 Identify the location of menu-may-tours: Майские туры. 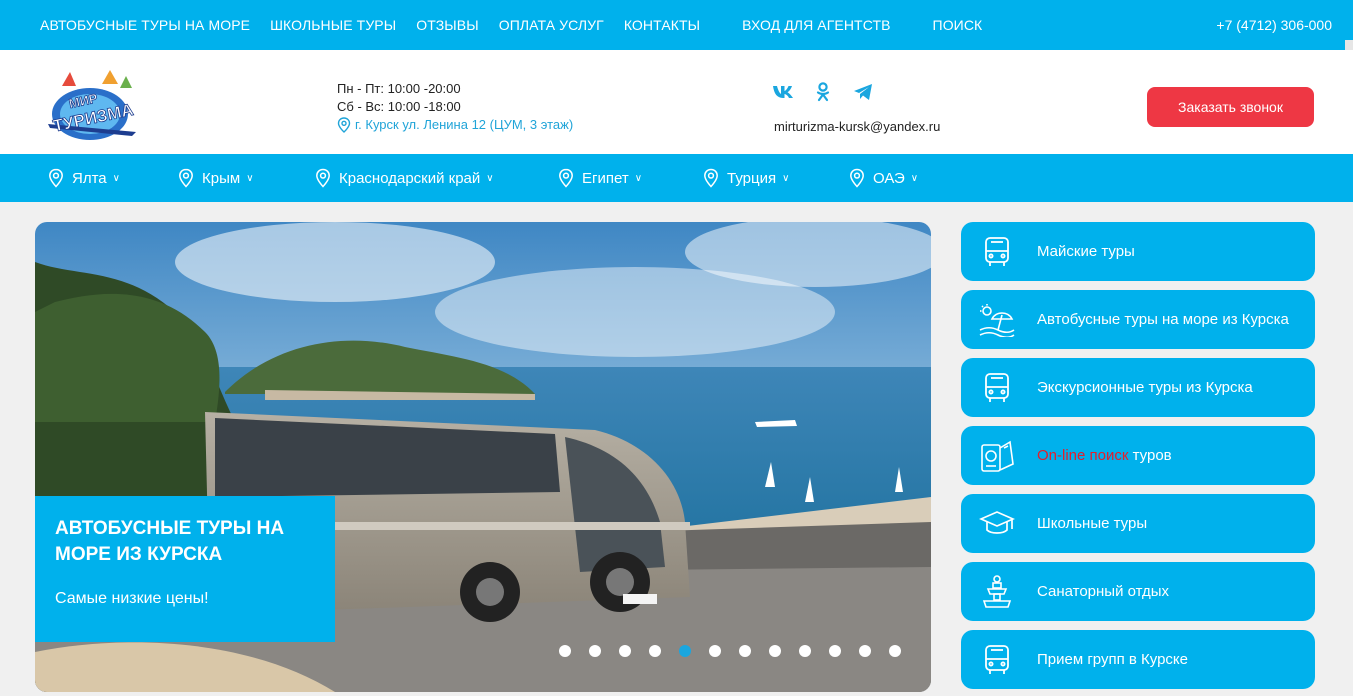
(1138, 251).